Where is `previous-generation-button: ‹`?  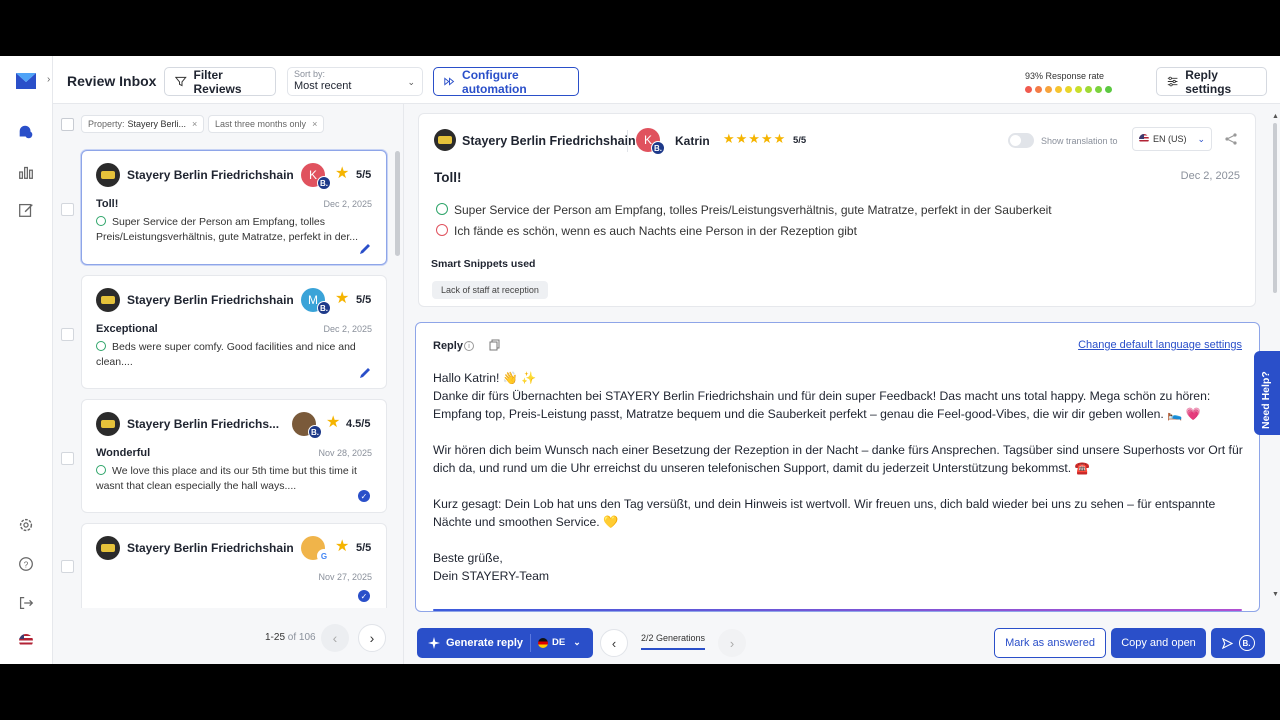
previous-generation-button: ‹ is located at coordinates (614, 643).